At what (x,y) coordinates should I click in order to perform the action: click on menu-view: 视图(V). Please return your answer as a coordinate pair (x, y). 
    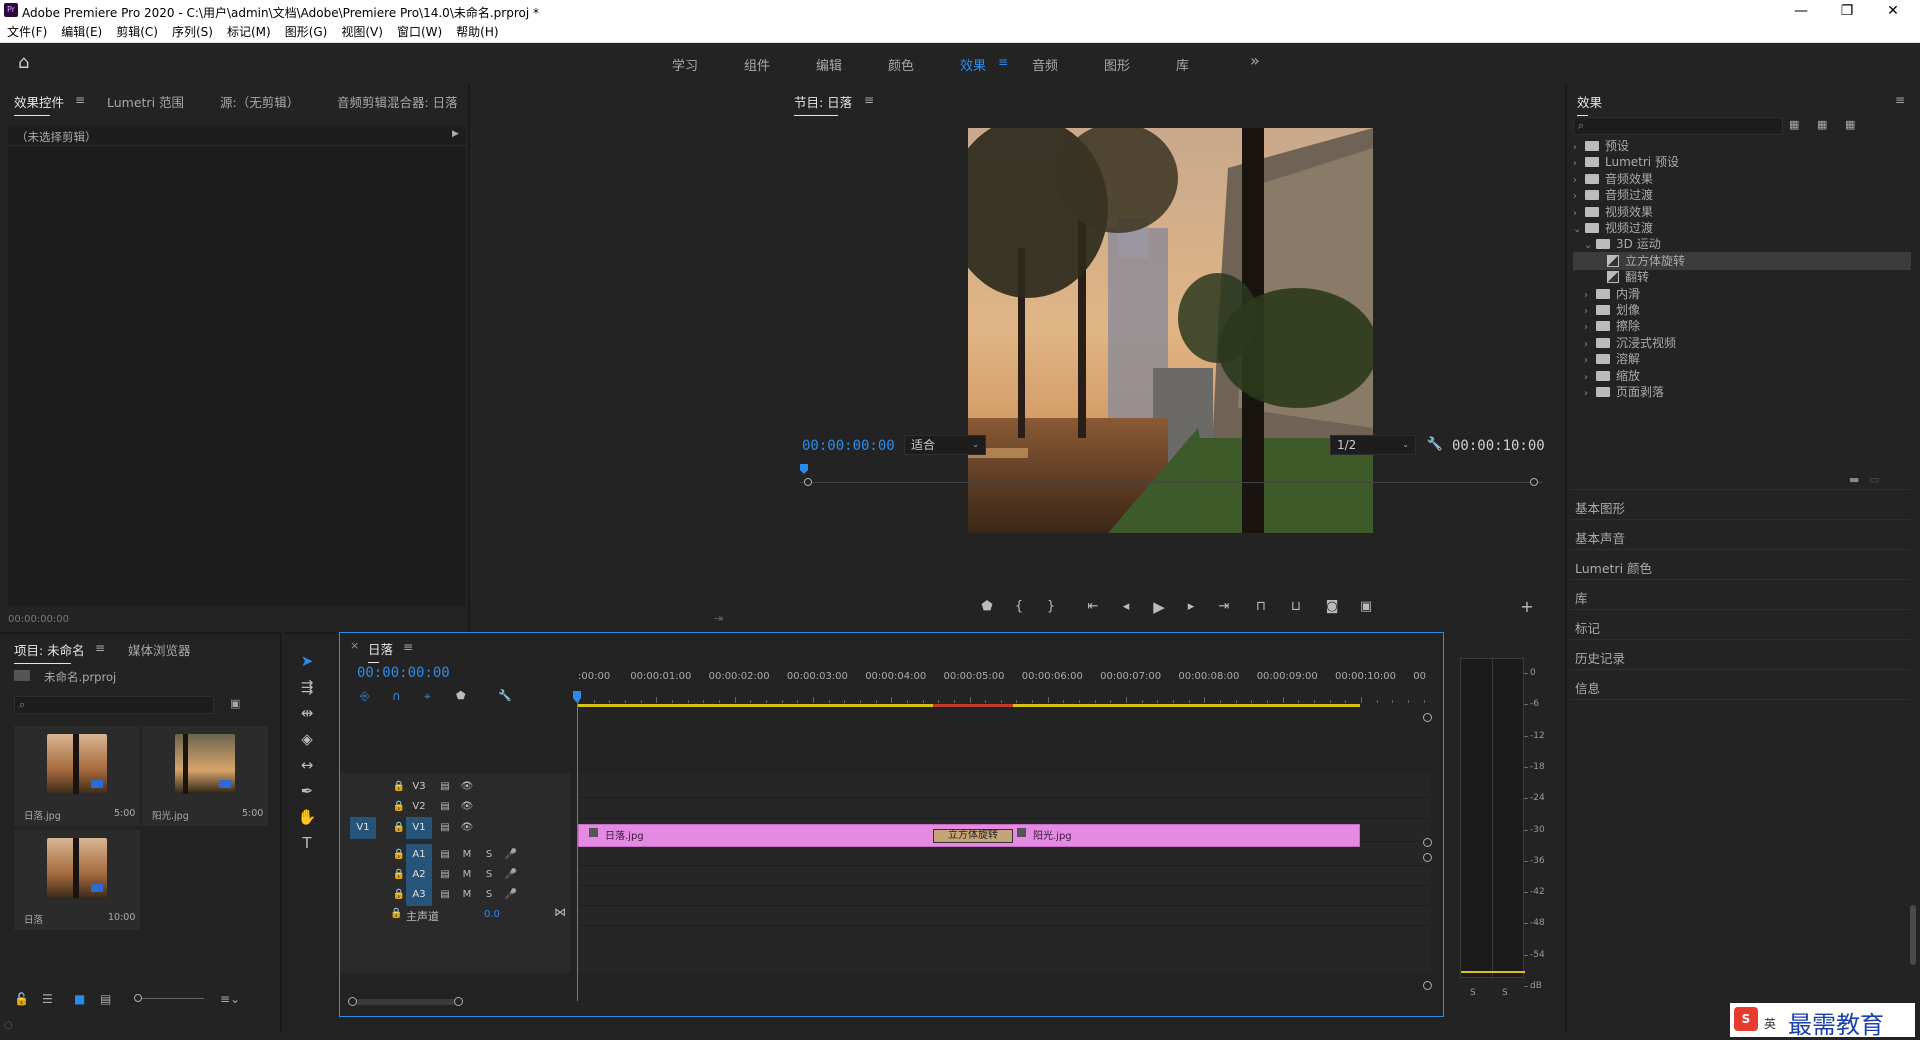
    Looking at the image, I should click on (362, 32).